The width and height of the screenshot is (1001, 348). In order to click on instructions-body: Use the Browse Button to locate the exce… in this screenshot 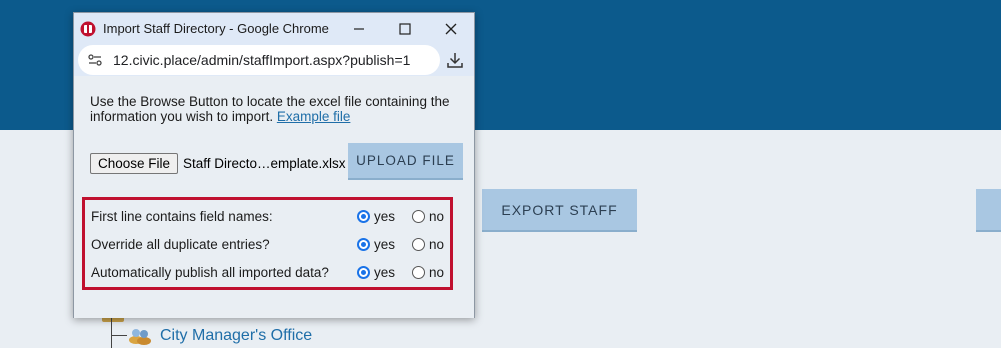, I will do `click(270, 109)`.